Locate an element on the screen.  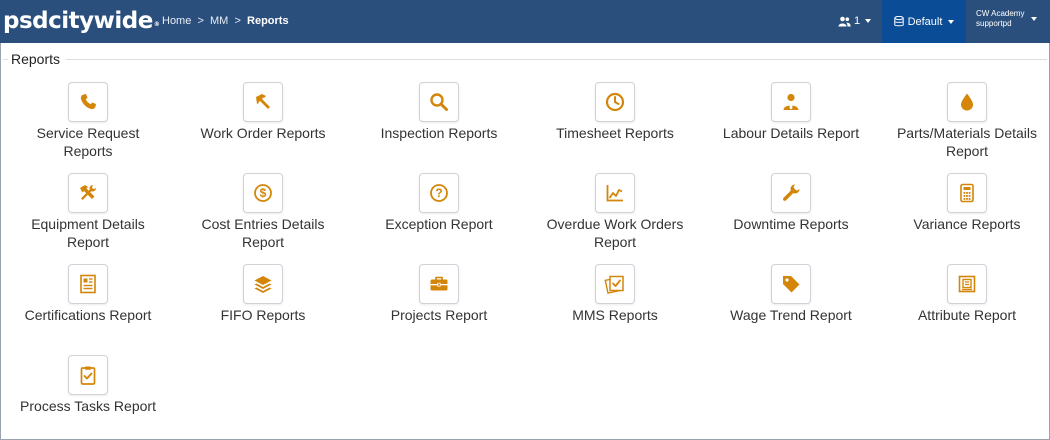
report-tile-variance-reports: Variance Reports is located at coordinates (964, 213).